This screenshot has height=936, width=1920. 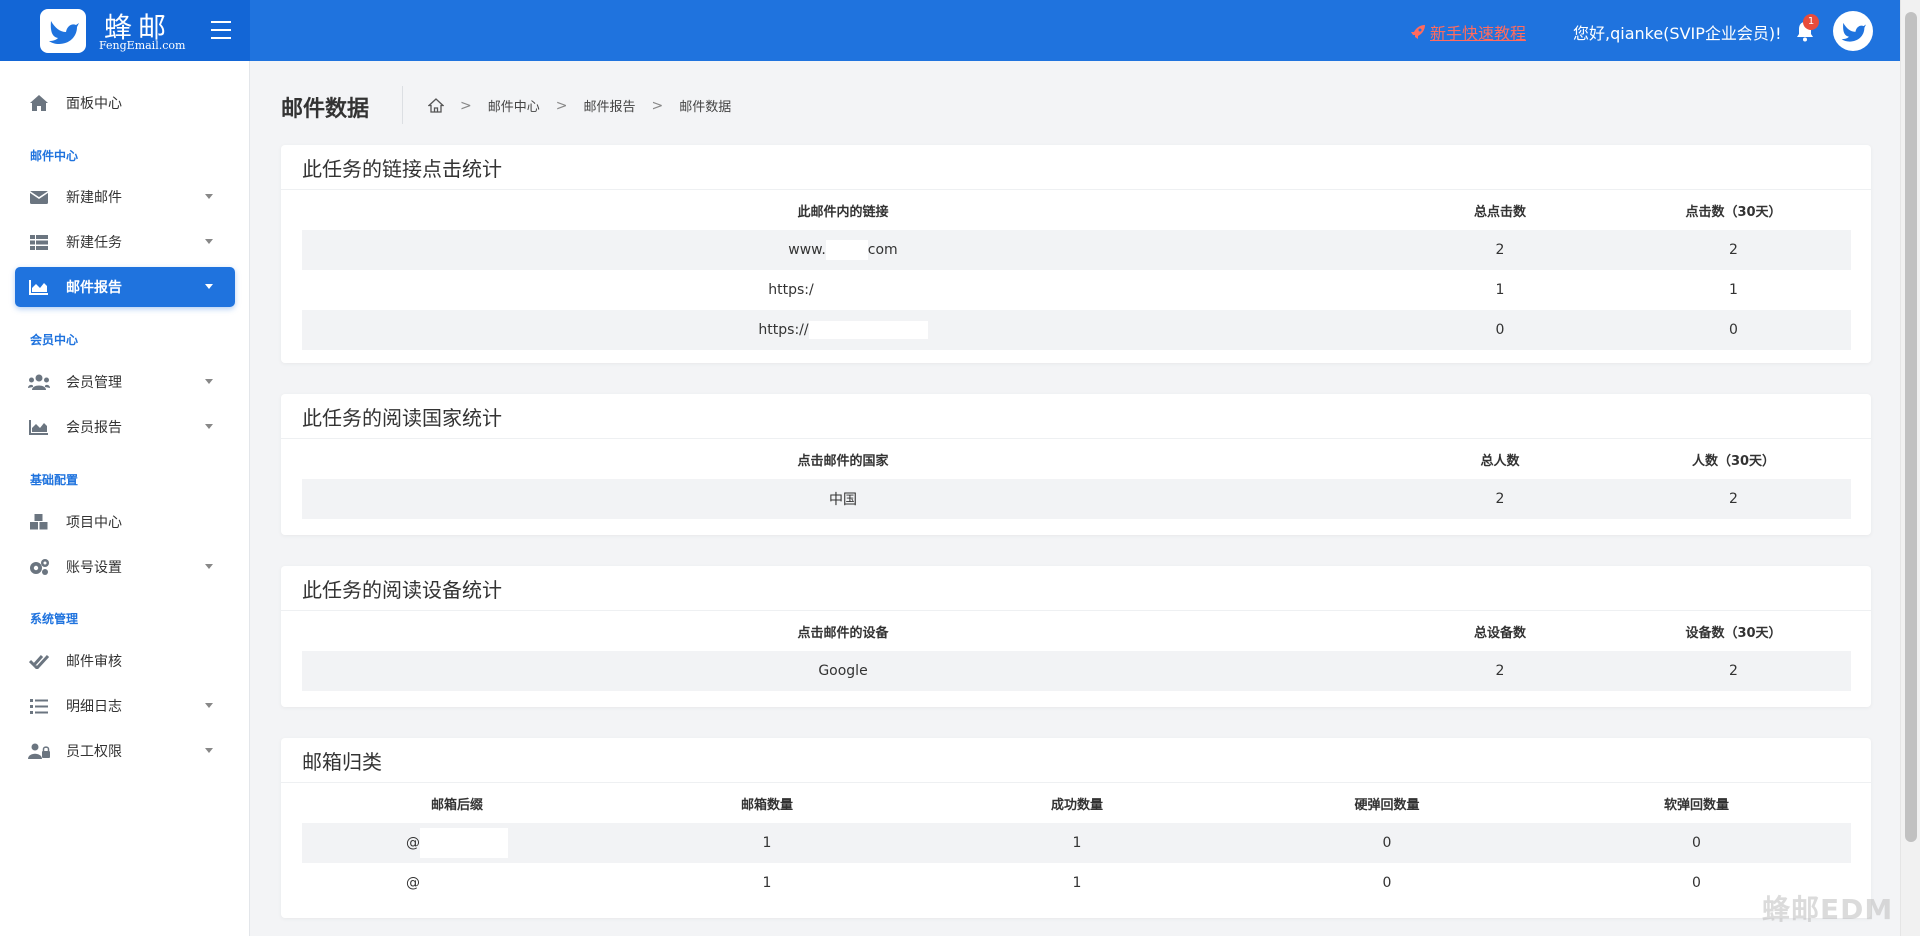 I want to click on vertical-scrollbar, so click(x=1910, y=468).